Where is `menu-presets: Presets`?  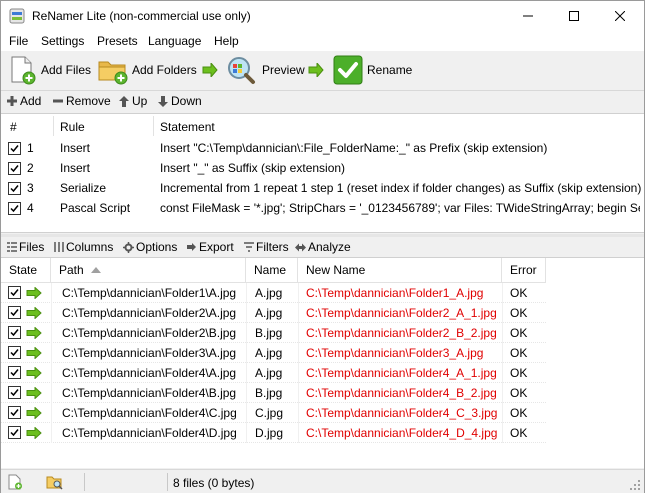 menu-presets: Presets is located at coordinates (117, 41).